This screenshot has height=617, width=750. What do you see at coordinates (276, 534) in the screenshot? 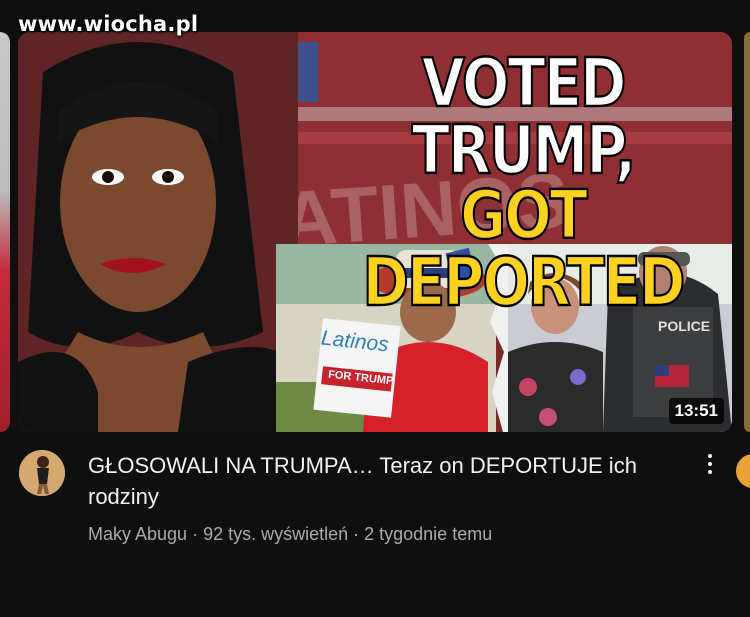
I see `view-count: 92 tys. wyświetleń` at bounding box center [276, 534].